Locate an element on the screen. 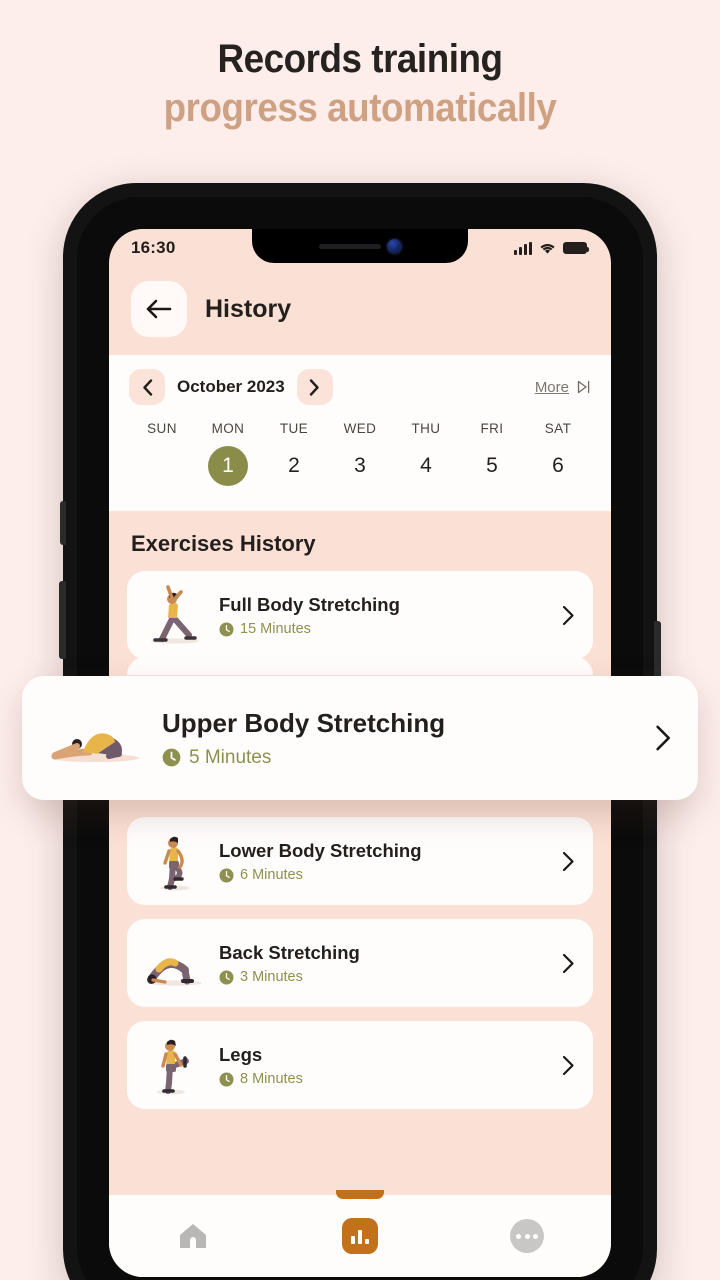  exercise-info: Lower Body Stretching 6 Minutes is located at coordinates (387, 861).